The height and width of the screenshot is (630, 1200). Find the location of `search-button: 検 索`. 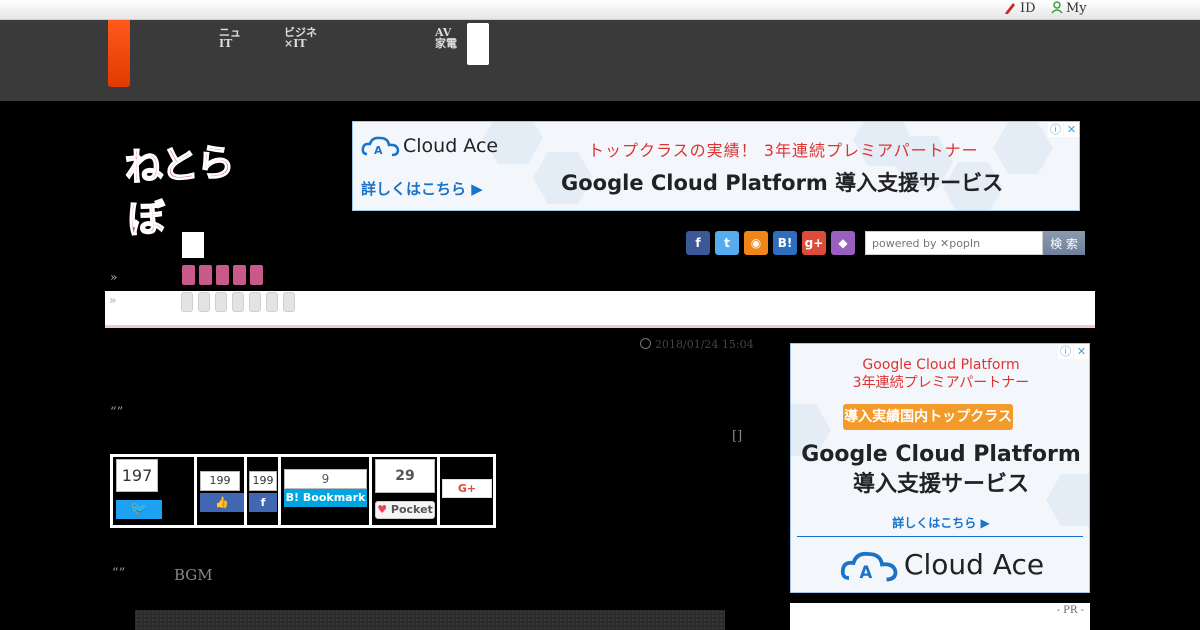

search-button: 検 索 is located at coordinates (1064, 243).